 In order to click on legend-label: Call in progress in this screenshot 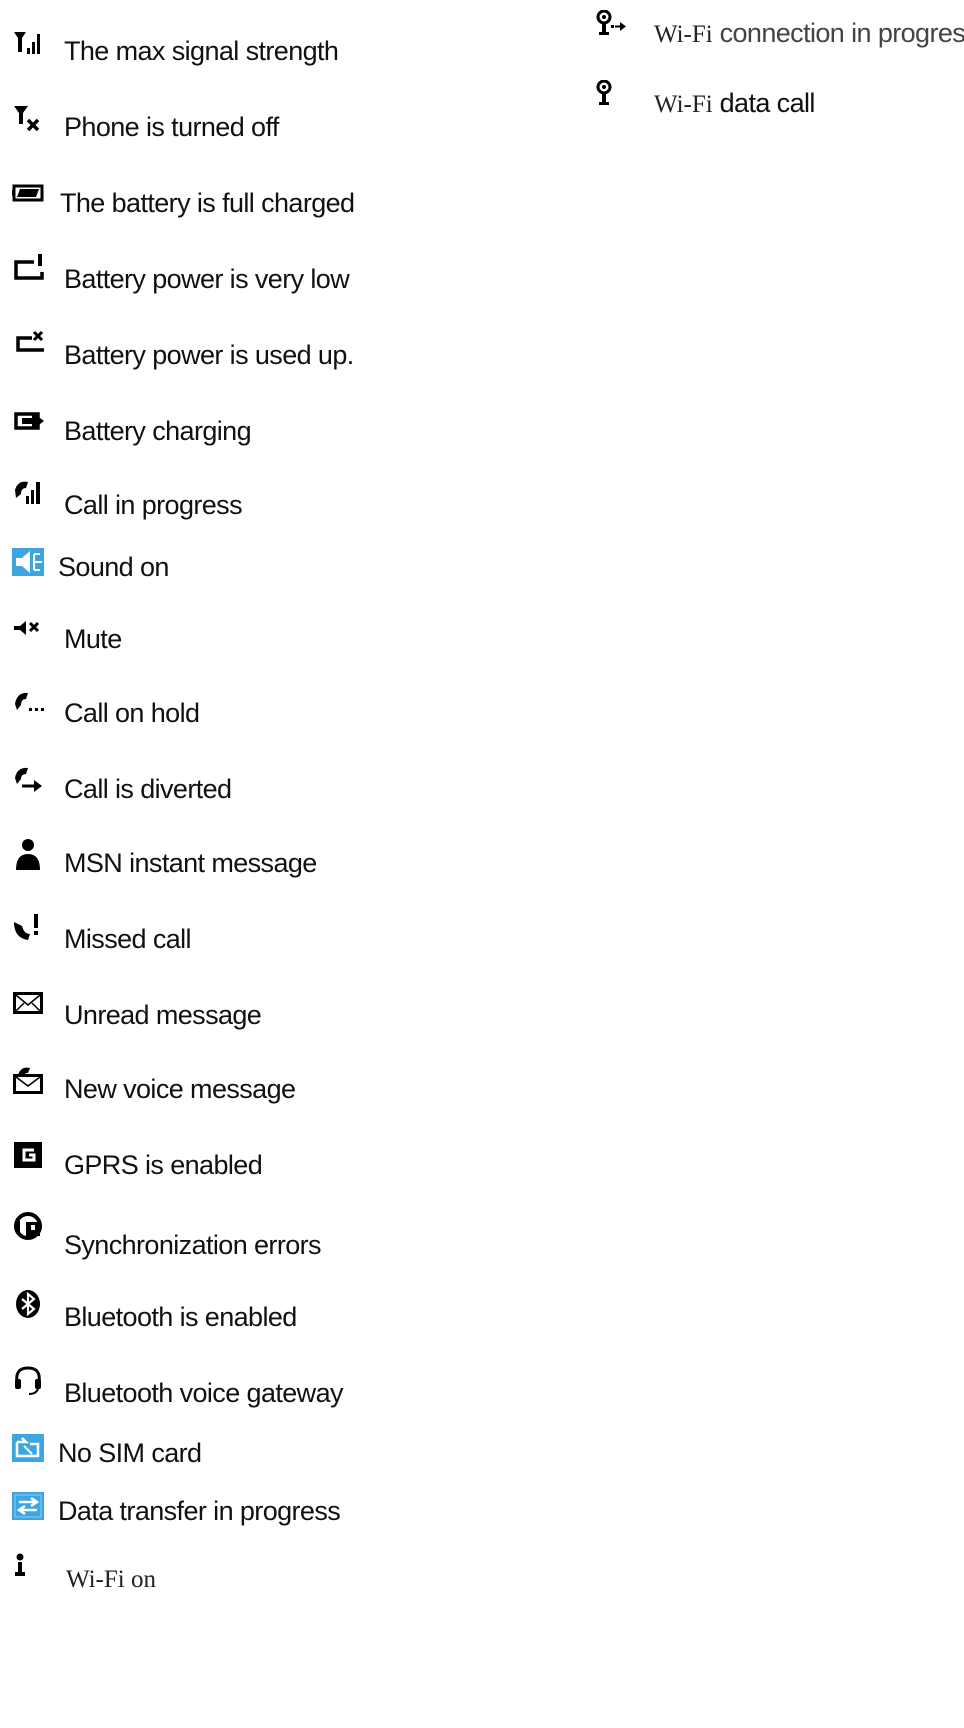, I will do `click(153, 505)`.